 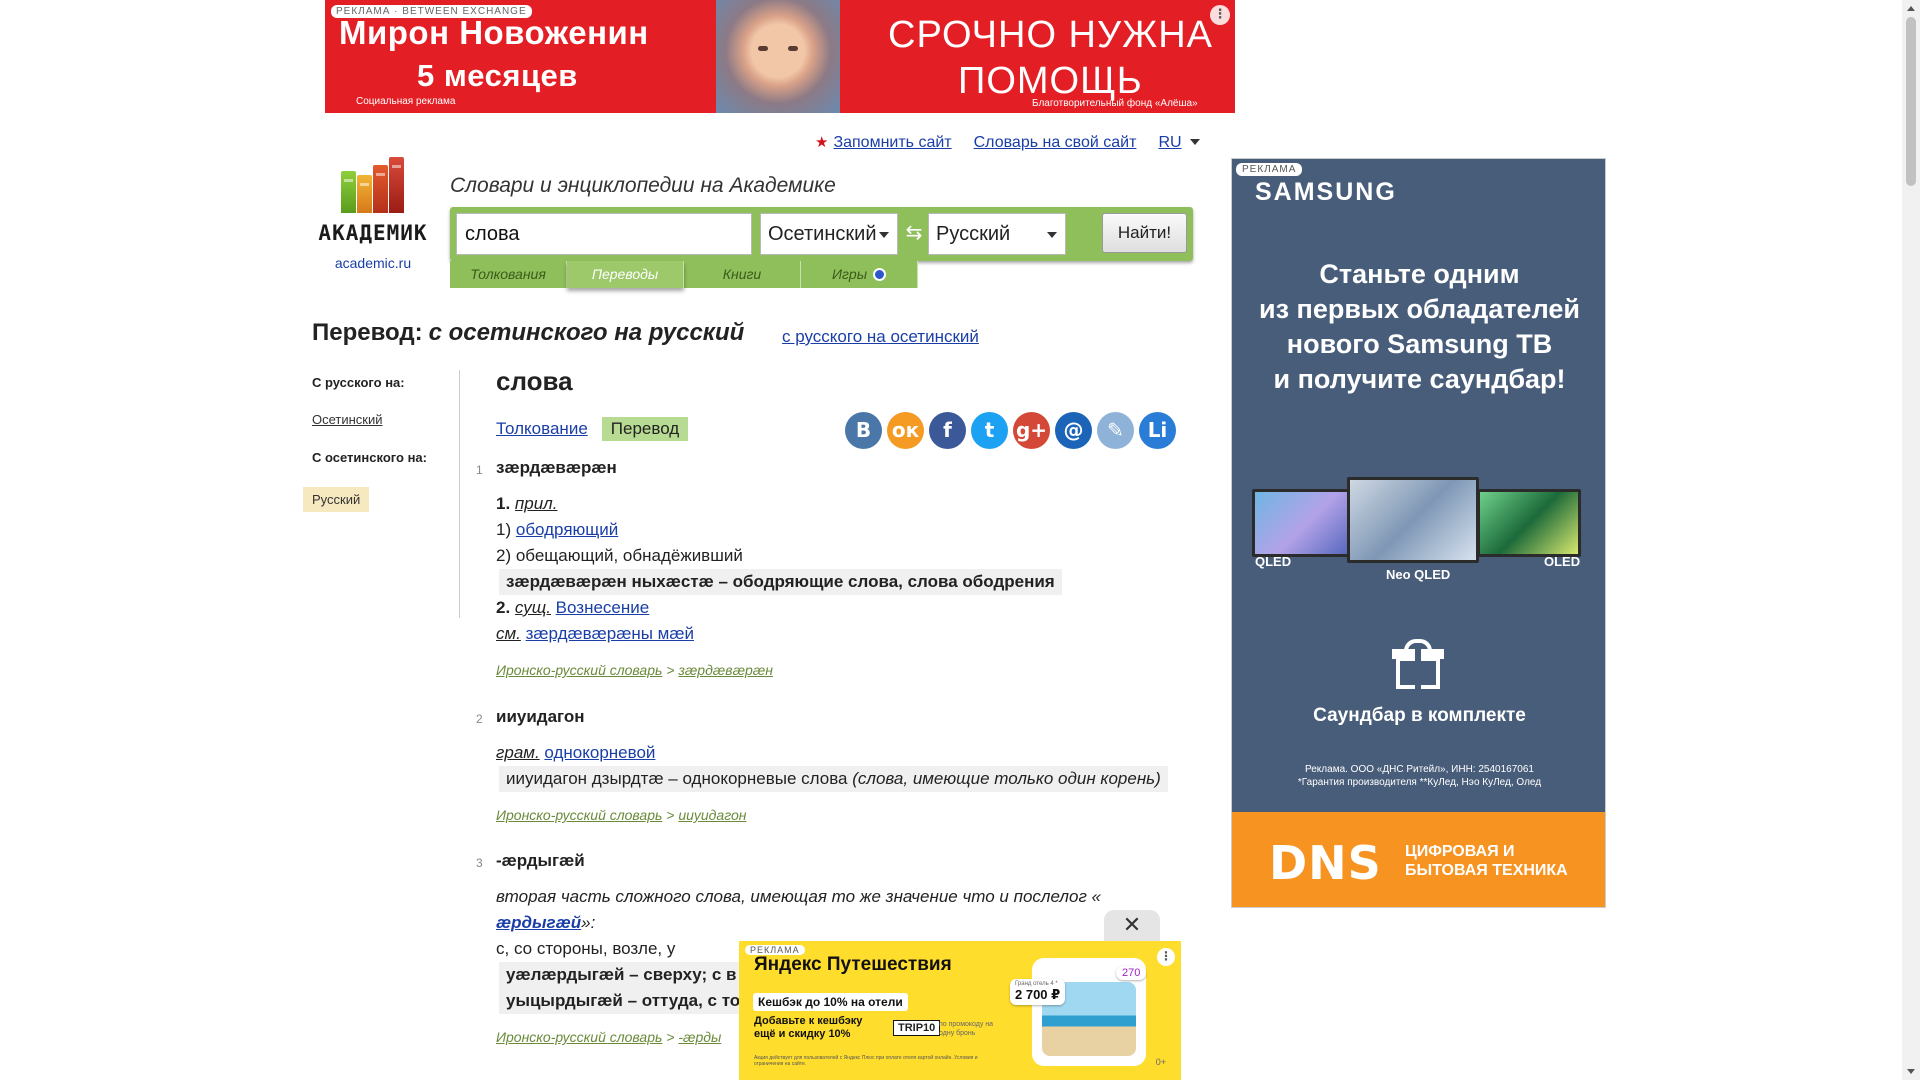 What do you see at coordinates (592, 429) in the screenshot?
I see `mode-switch: Толкование Перевод` at bounding box center [592, 429].